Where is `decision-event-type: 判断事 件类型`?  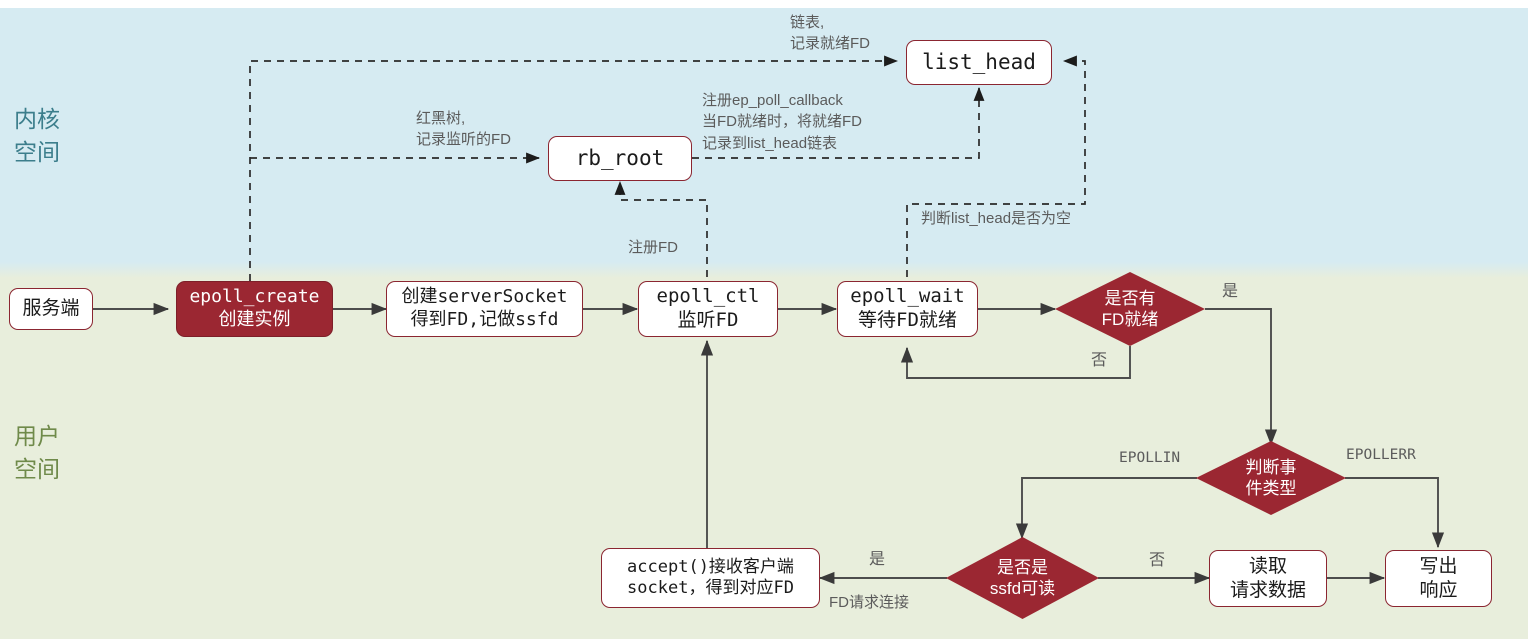
decision-event-type: 判断事 件类型 is located at coordinates (1271, 478).